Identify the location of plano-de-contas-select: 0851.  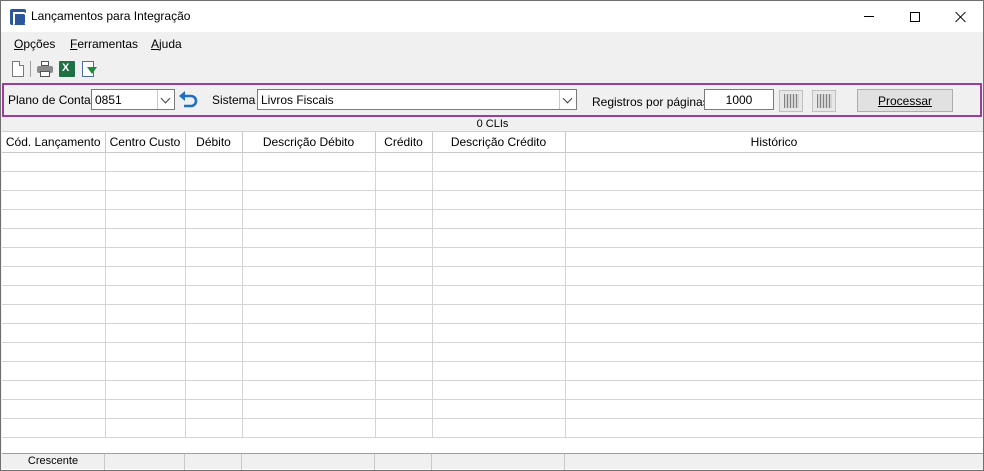
(133, 99).